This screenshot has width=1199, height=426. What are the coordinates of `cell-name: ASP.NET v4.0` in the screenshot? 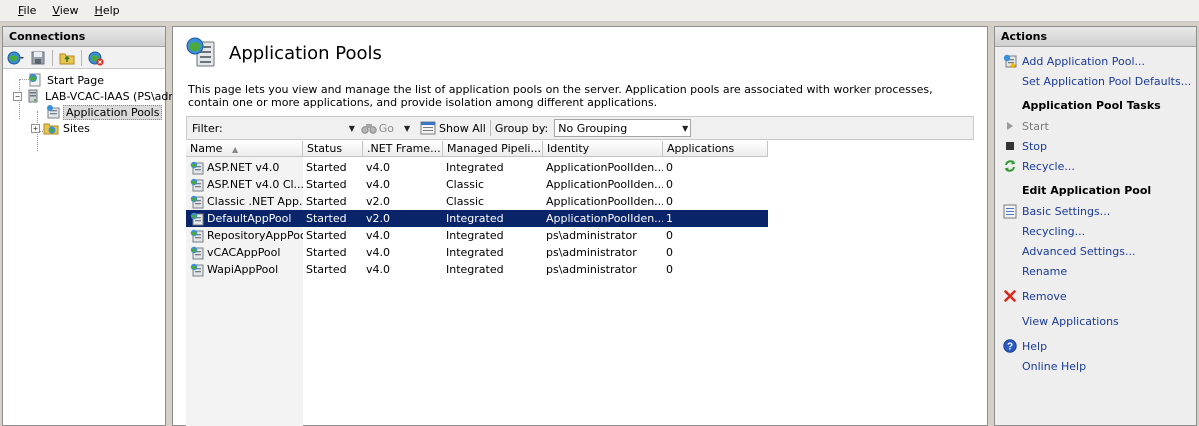 It's located at (244, 167).